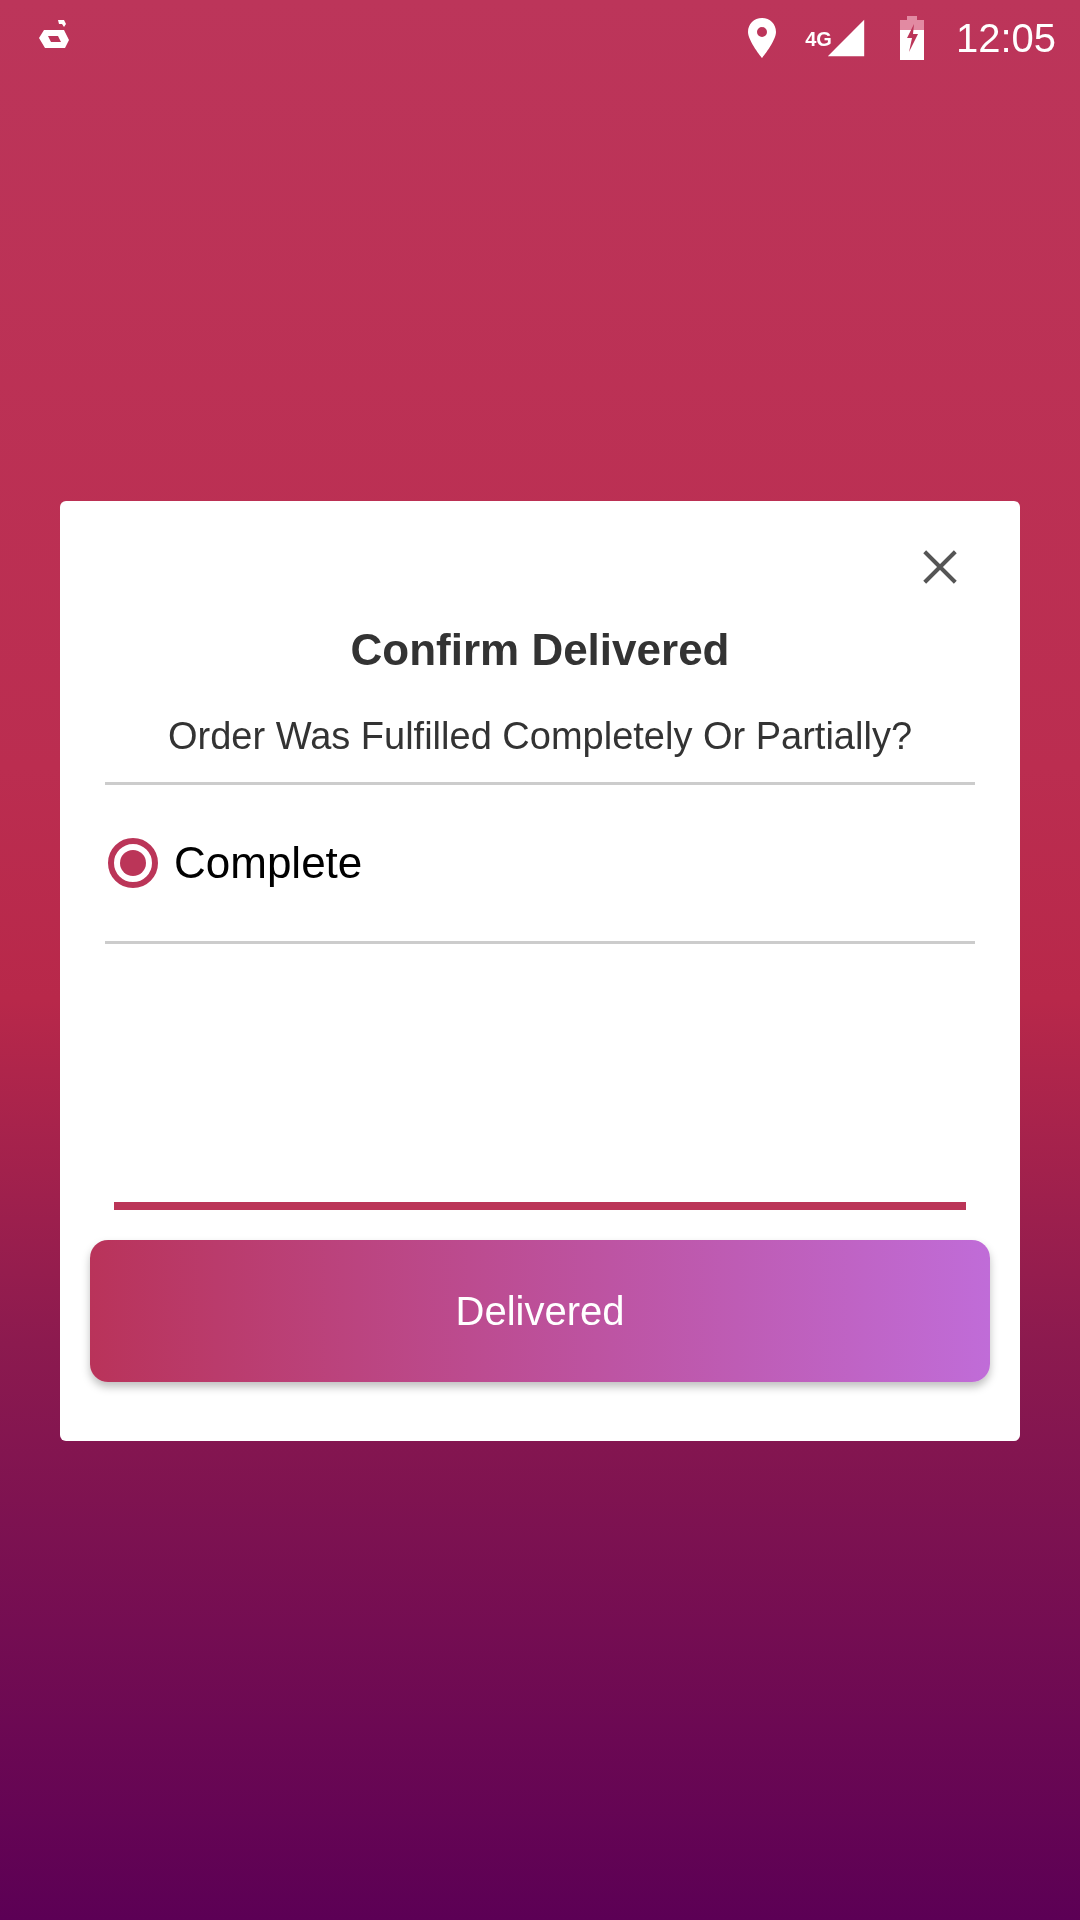 The width and height of the screenshot is (1080, 1920). I want to click on clock-time: 12:05, so click(1005, 38).